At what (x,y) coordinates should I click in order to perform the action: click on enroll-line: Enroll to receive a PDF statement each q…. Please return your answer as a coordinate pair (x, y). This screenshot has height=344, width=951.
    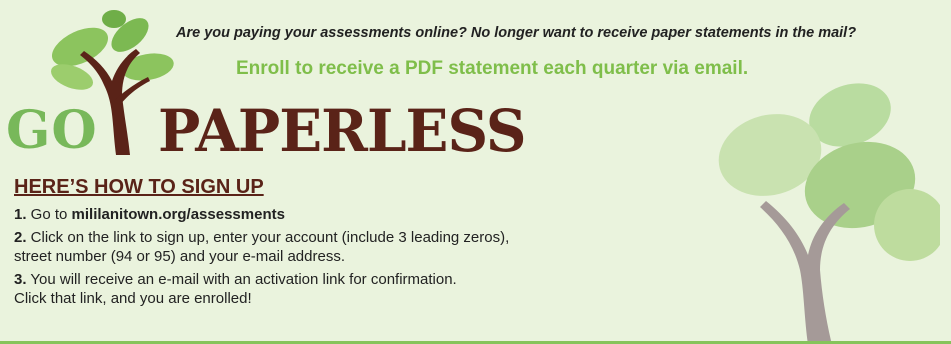
    Looking at the image, I should click on (492, 68).